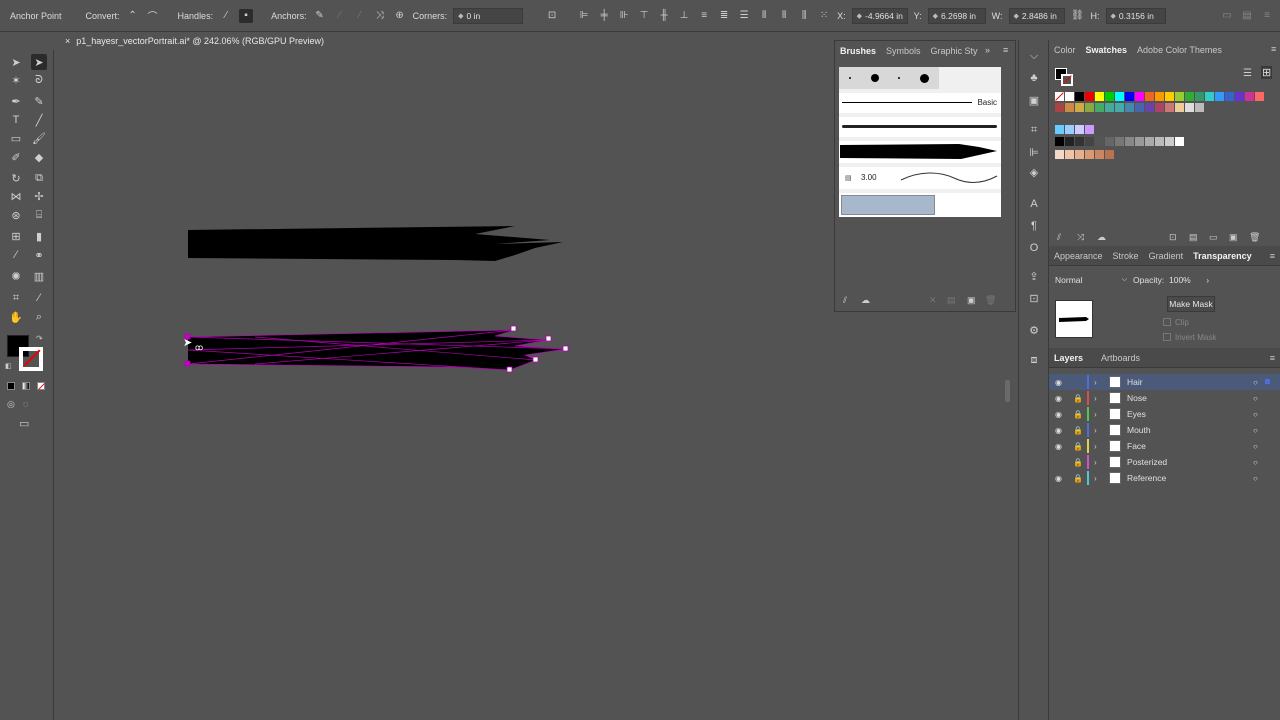  Describe the element at coordinates (1034, 248) in the screenshot. I see `opentype-dock-icon: O` at that location.